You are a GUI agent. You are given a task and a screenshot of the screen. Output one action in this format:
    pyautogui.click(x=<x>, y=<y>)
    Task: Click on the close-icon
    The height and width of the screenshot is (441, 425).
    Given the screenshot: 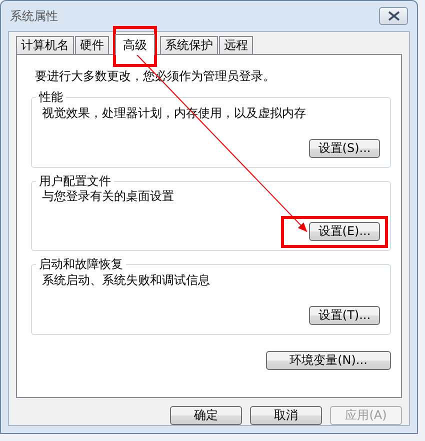 What is the action you would take?
    pyautogui.click(x=394, y=16)
    